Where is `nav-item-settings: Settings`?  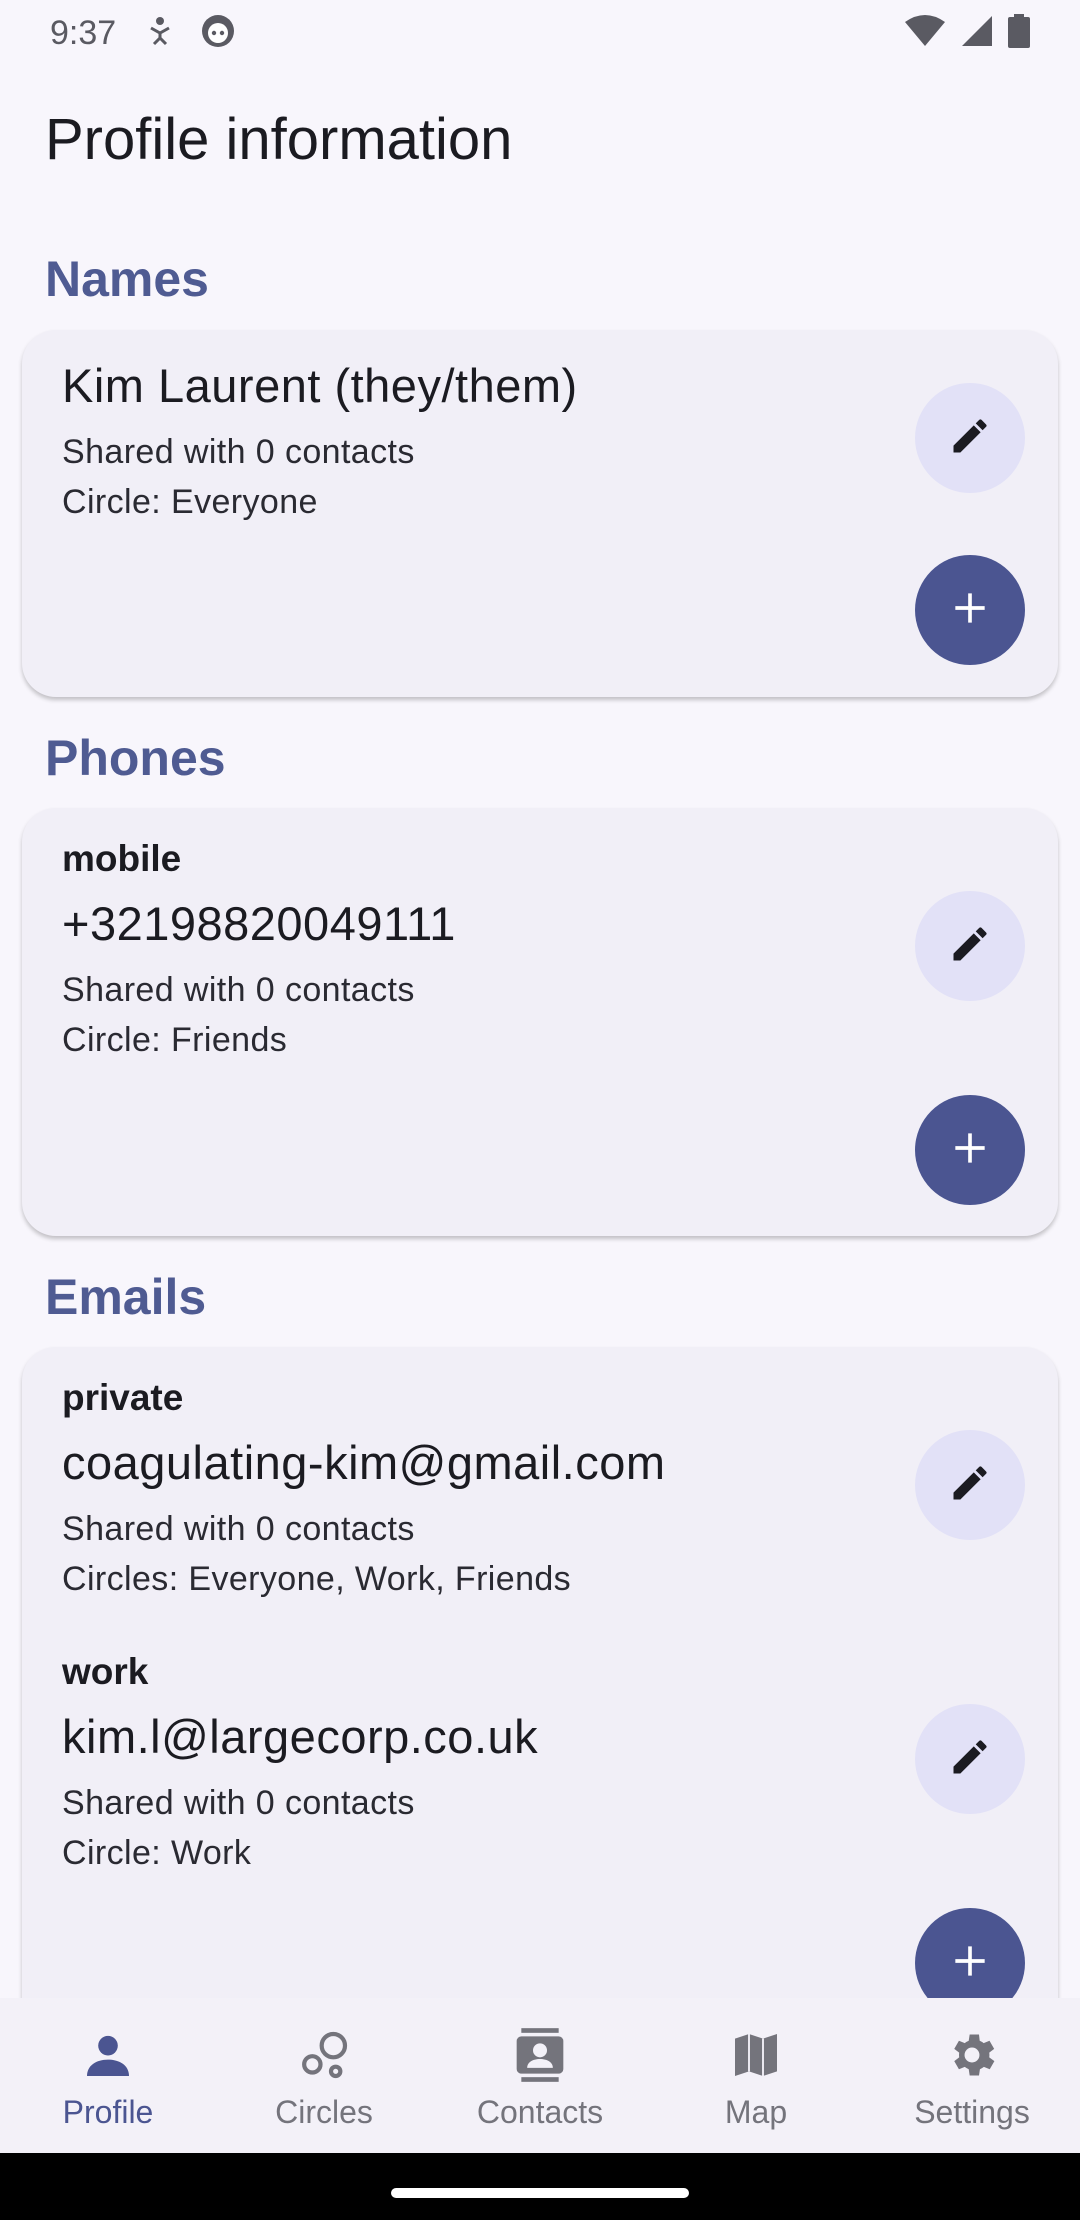
nav-item-settings: Settings is located at coordinates (972, 2075).